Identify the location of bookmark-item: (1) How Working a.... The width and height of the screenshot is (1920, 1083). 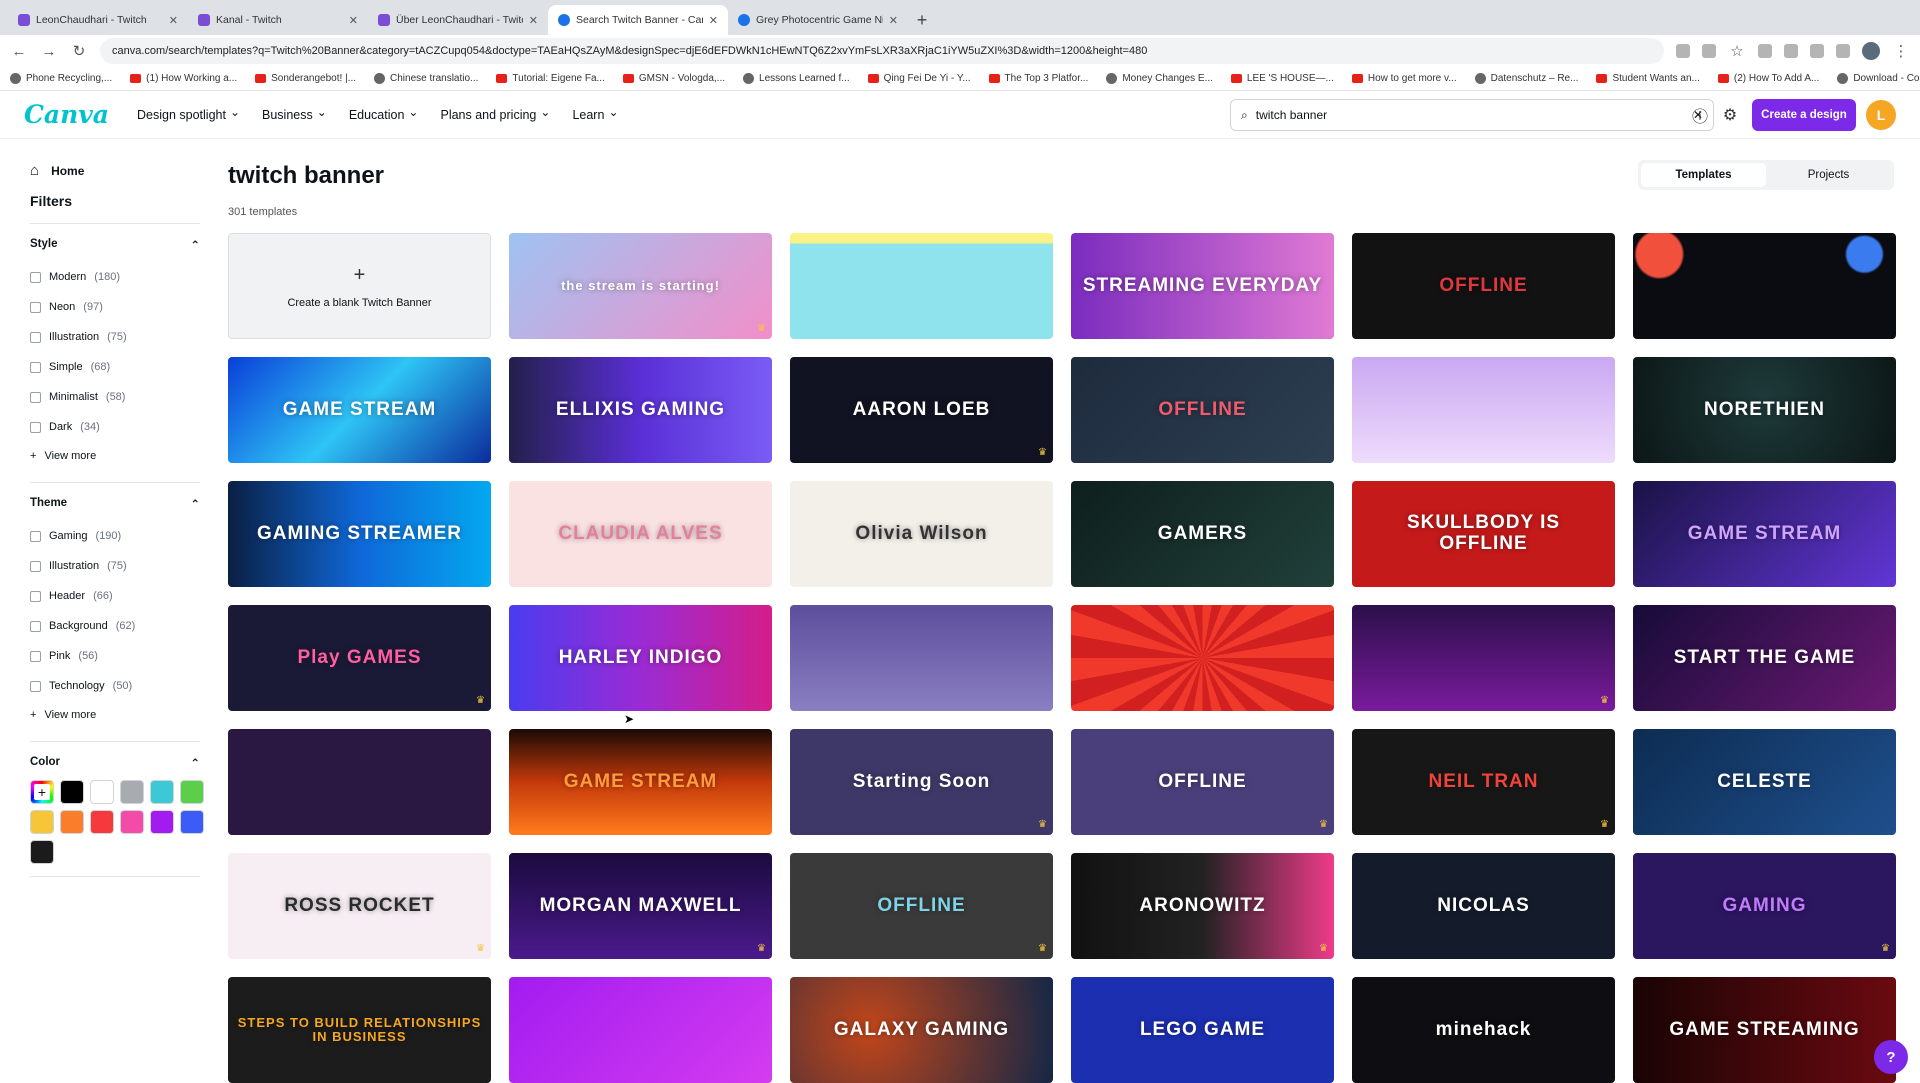
(183, 78).